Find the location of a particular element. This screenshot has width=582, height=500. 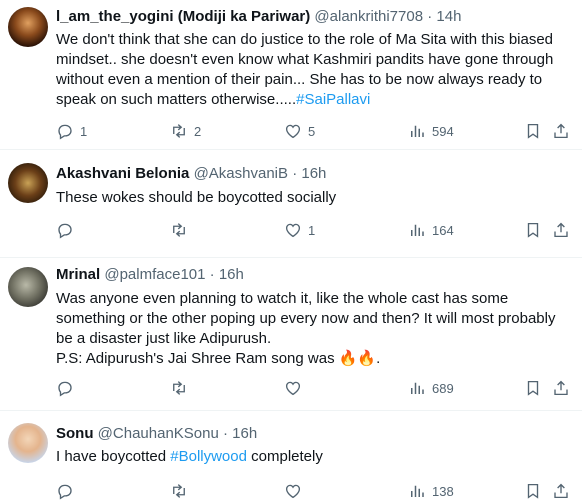

hashtag-link: #Bollywood is located at coordinates (208, 456).